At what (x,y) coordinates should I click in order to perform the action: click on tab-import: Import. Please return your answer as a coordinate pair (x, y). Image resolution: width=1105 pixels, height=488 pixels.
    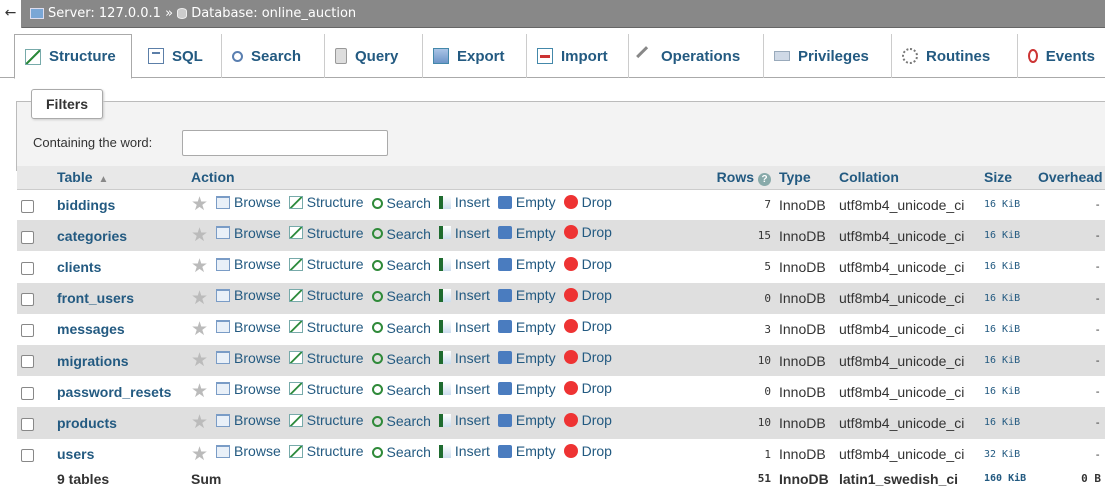
    Looking at the image, I should click on (578, 56).